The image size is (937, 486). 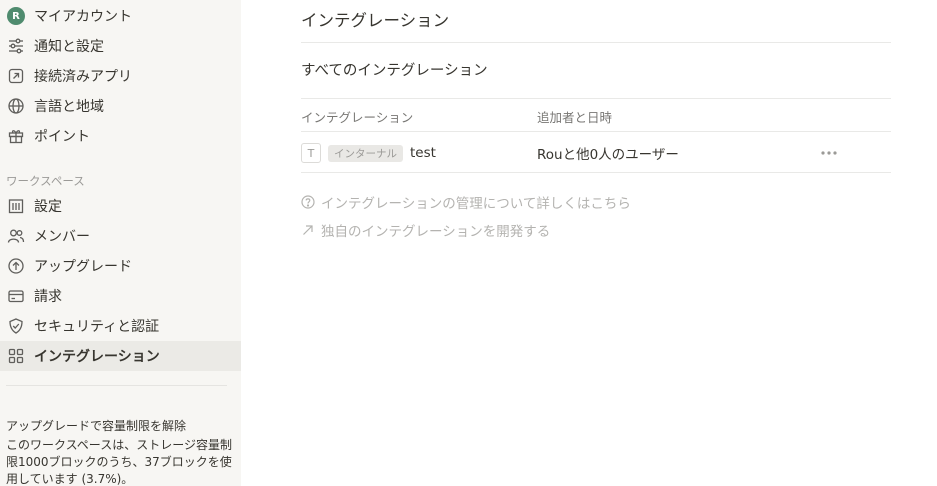 What do you see at coordinates (16, 136) in the screenshot?
I see `gift-icon` at bounding box center [16, 136].